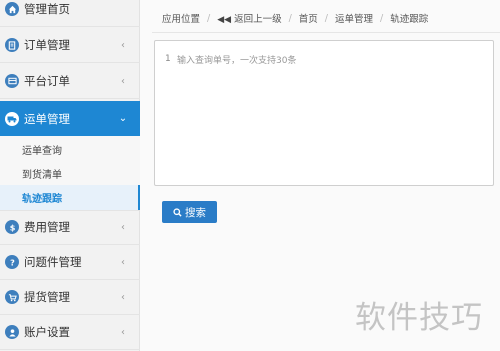 This screenshot has height=351, width=500. I want to click on waybill-submenu: 运单查询 到货清单 轨迹跟踪, so click(70, 173).